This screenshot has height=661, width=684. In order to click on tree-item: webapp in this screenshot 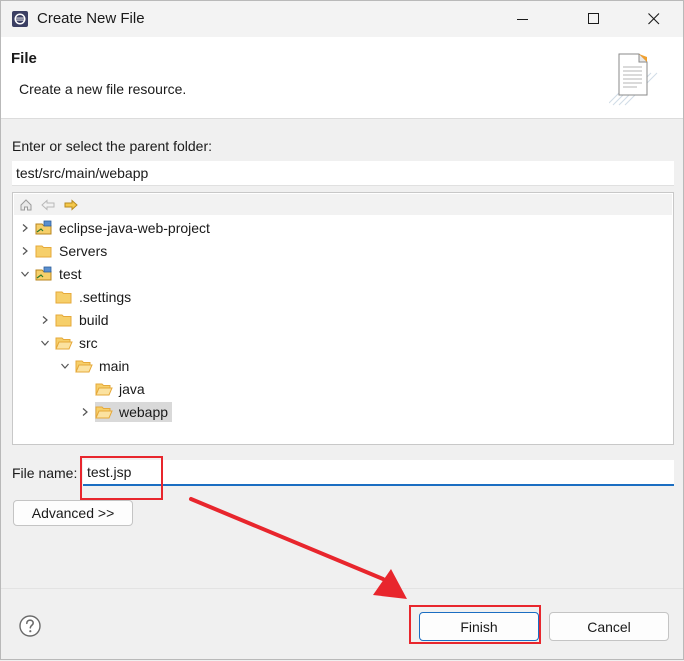, I will do `click(126, 412)`.